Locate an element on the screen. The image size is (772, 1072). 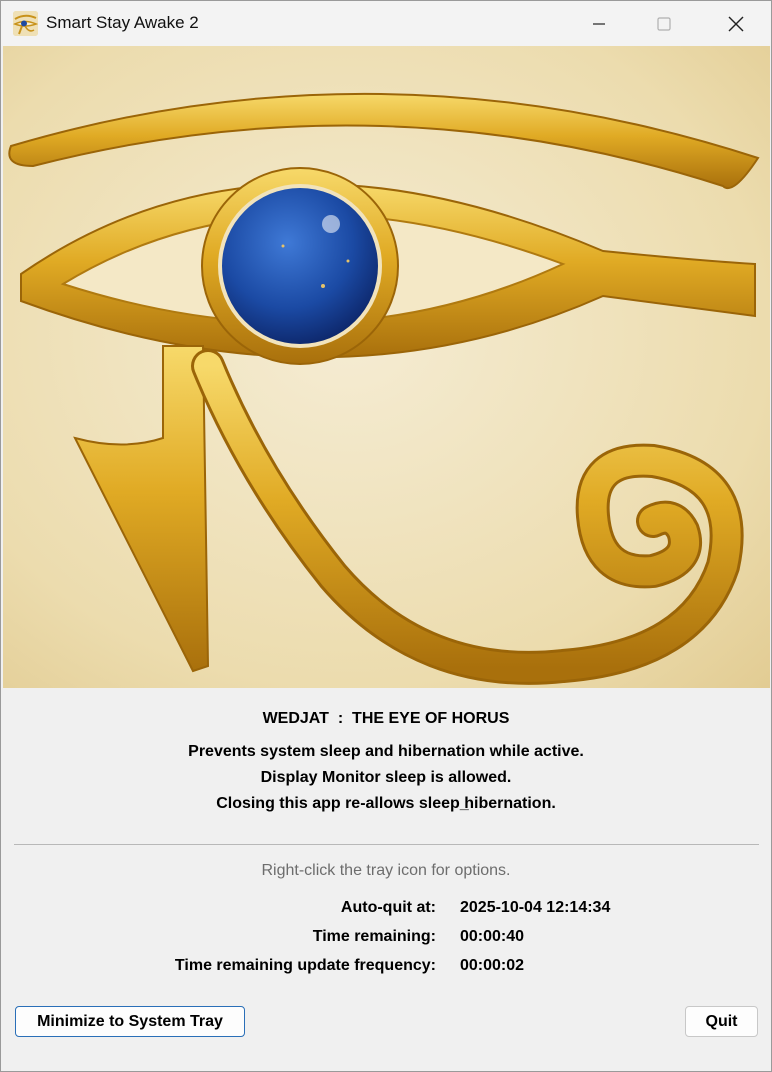
app-heading: WEDJAT : THE EYE OF HORUS is located at coordinates (386, 718).